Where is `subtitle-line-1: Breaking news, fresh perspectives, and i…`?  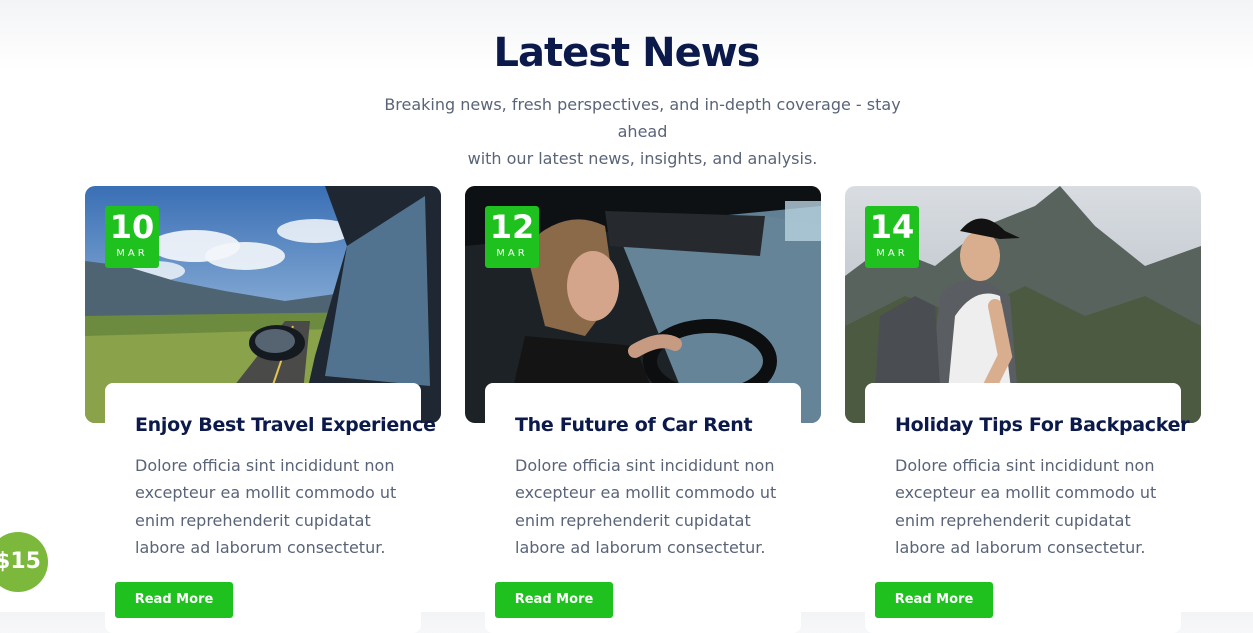
subtitle-line-1: Breaking news, fresh perspectives, and i… is located at coordinates (642, 118).